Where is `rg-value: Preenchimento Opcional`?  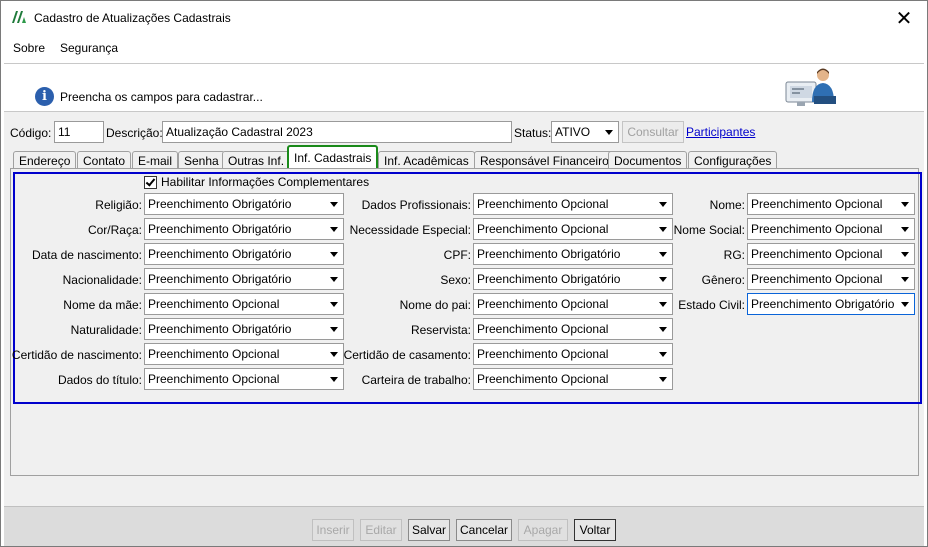
rg-value: Preenchimento Opcional is located at coordinates (817, 254).